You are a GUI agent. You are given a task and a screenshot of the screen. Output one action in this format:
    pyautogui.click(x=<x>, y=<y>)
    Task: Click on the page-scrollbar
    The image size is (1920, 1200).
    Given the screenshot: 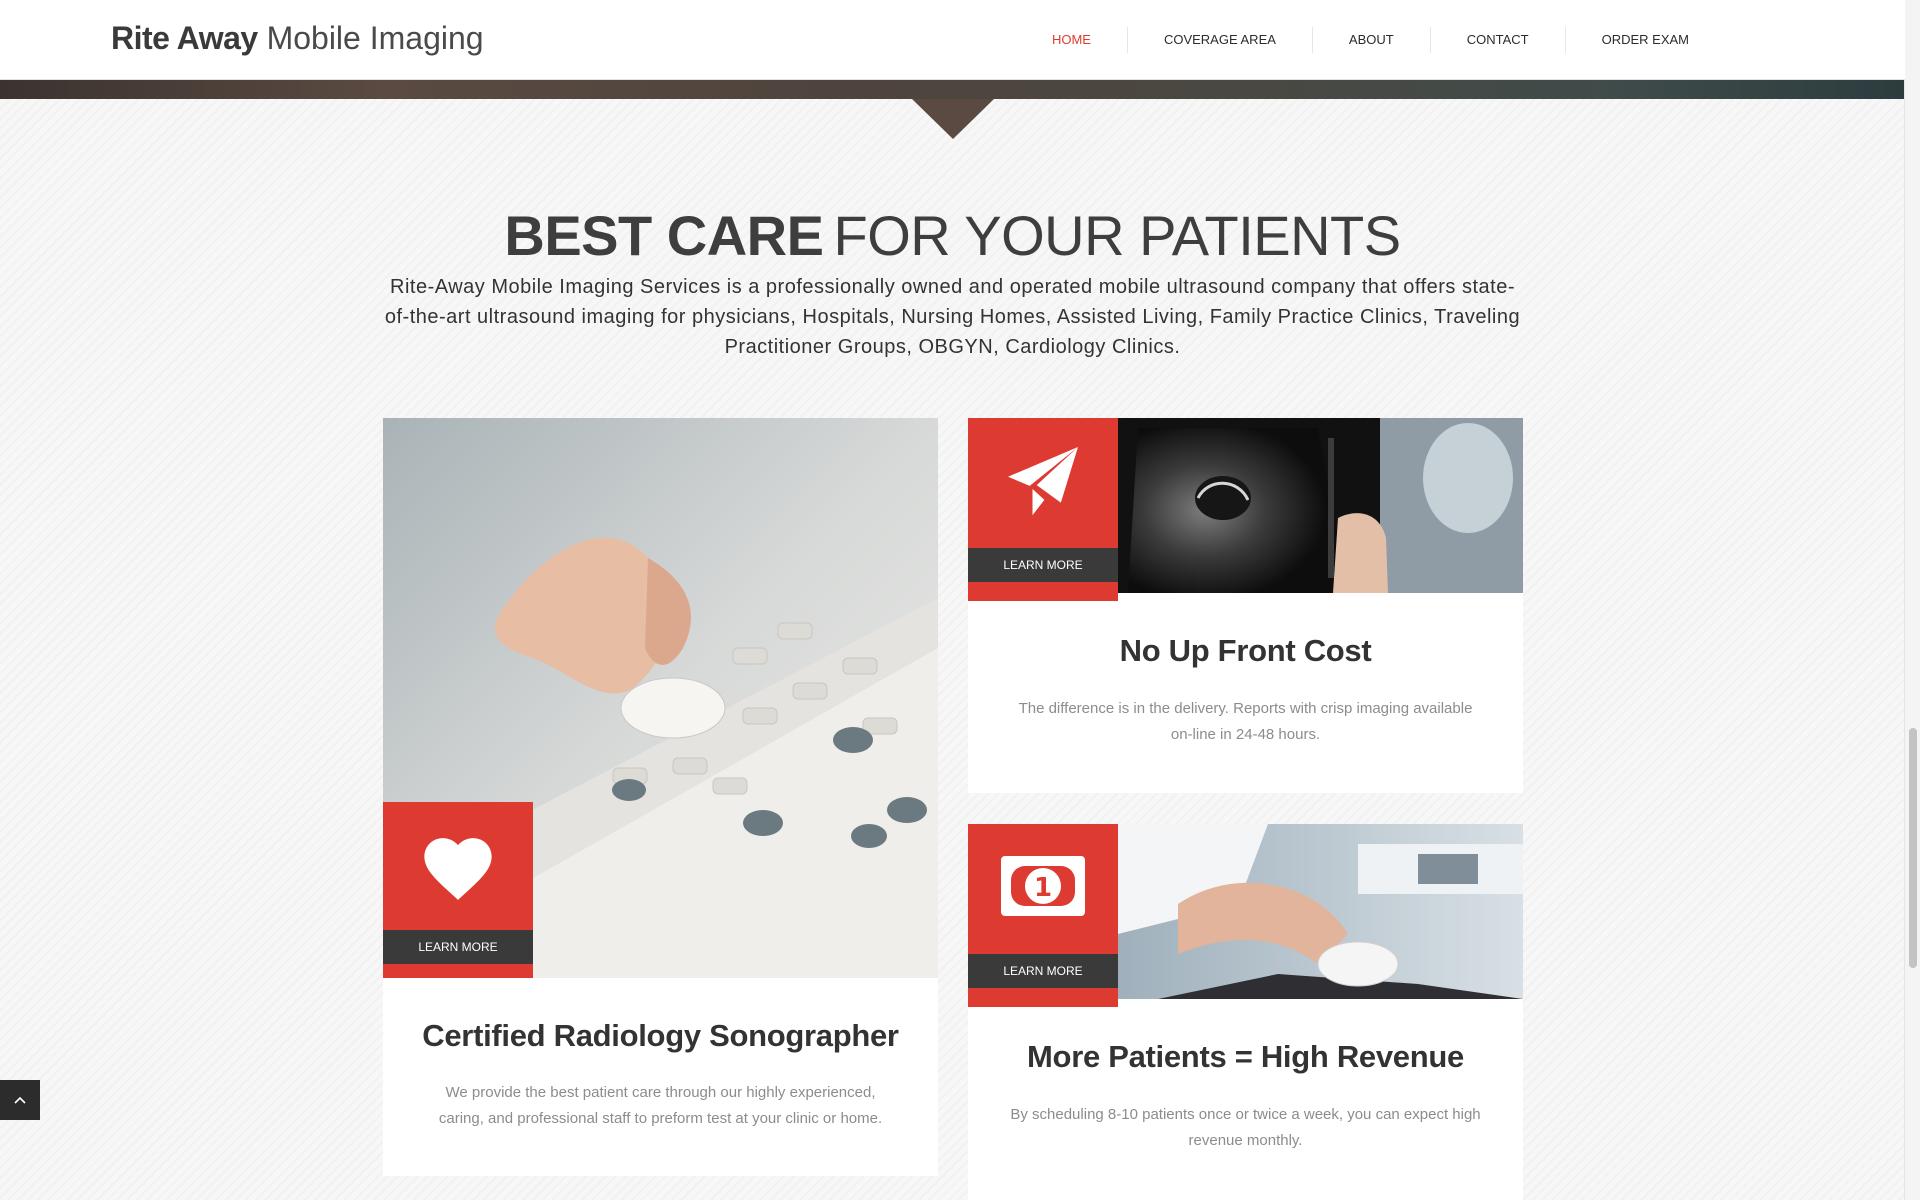 What is the action you would take?
    pyautogui.click(x=1912, y=600)
    